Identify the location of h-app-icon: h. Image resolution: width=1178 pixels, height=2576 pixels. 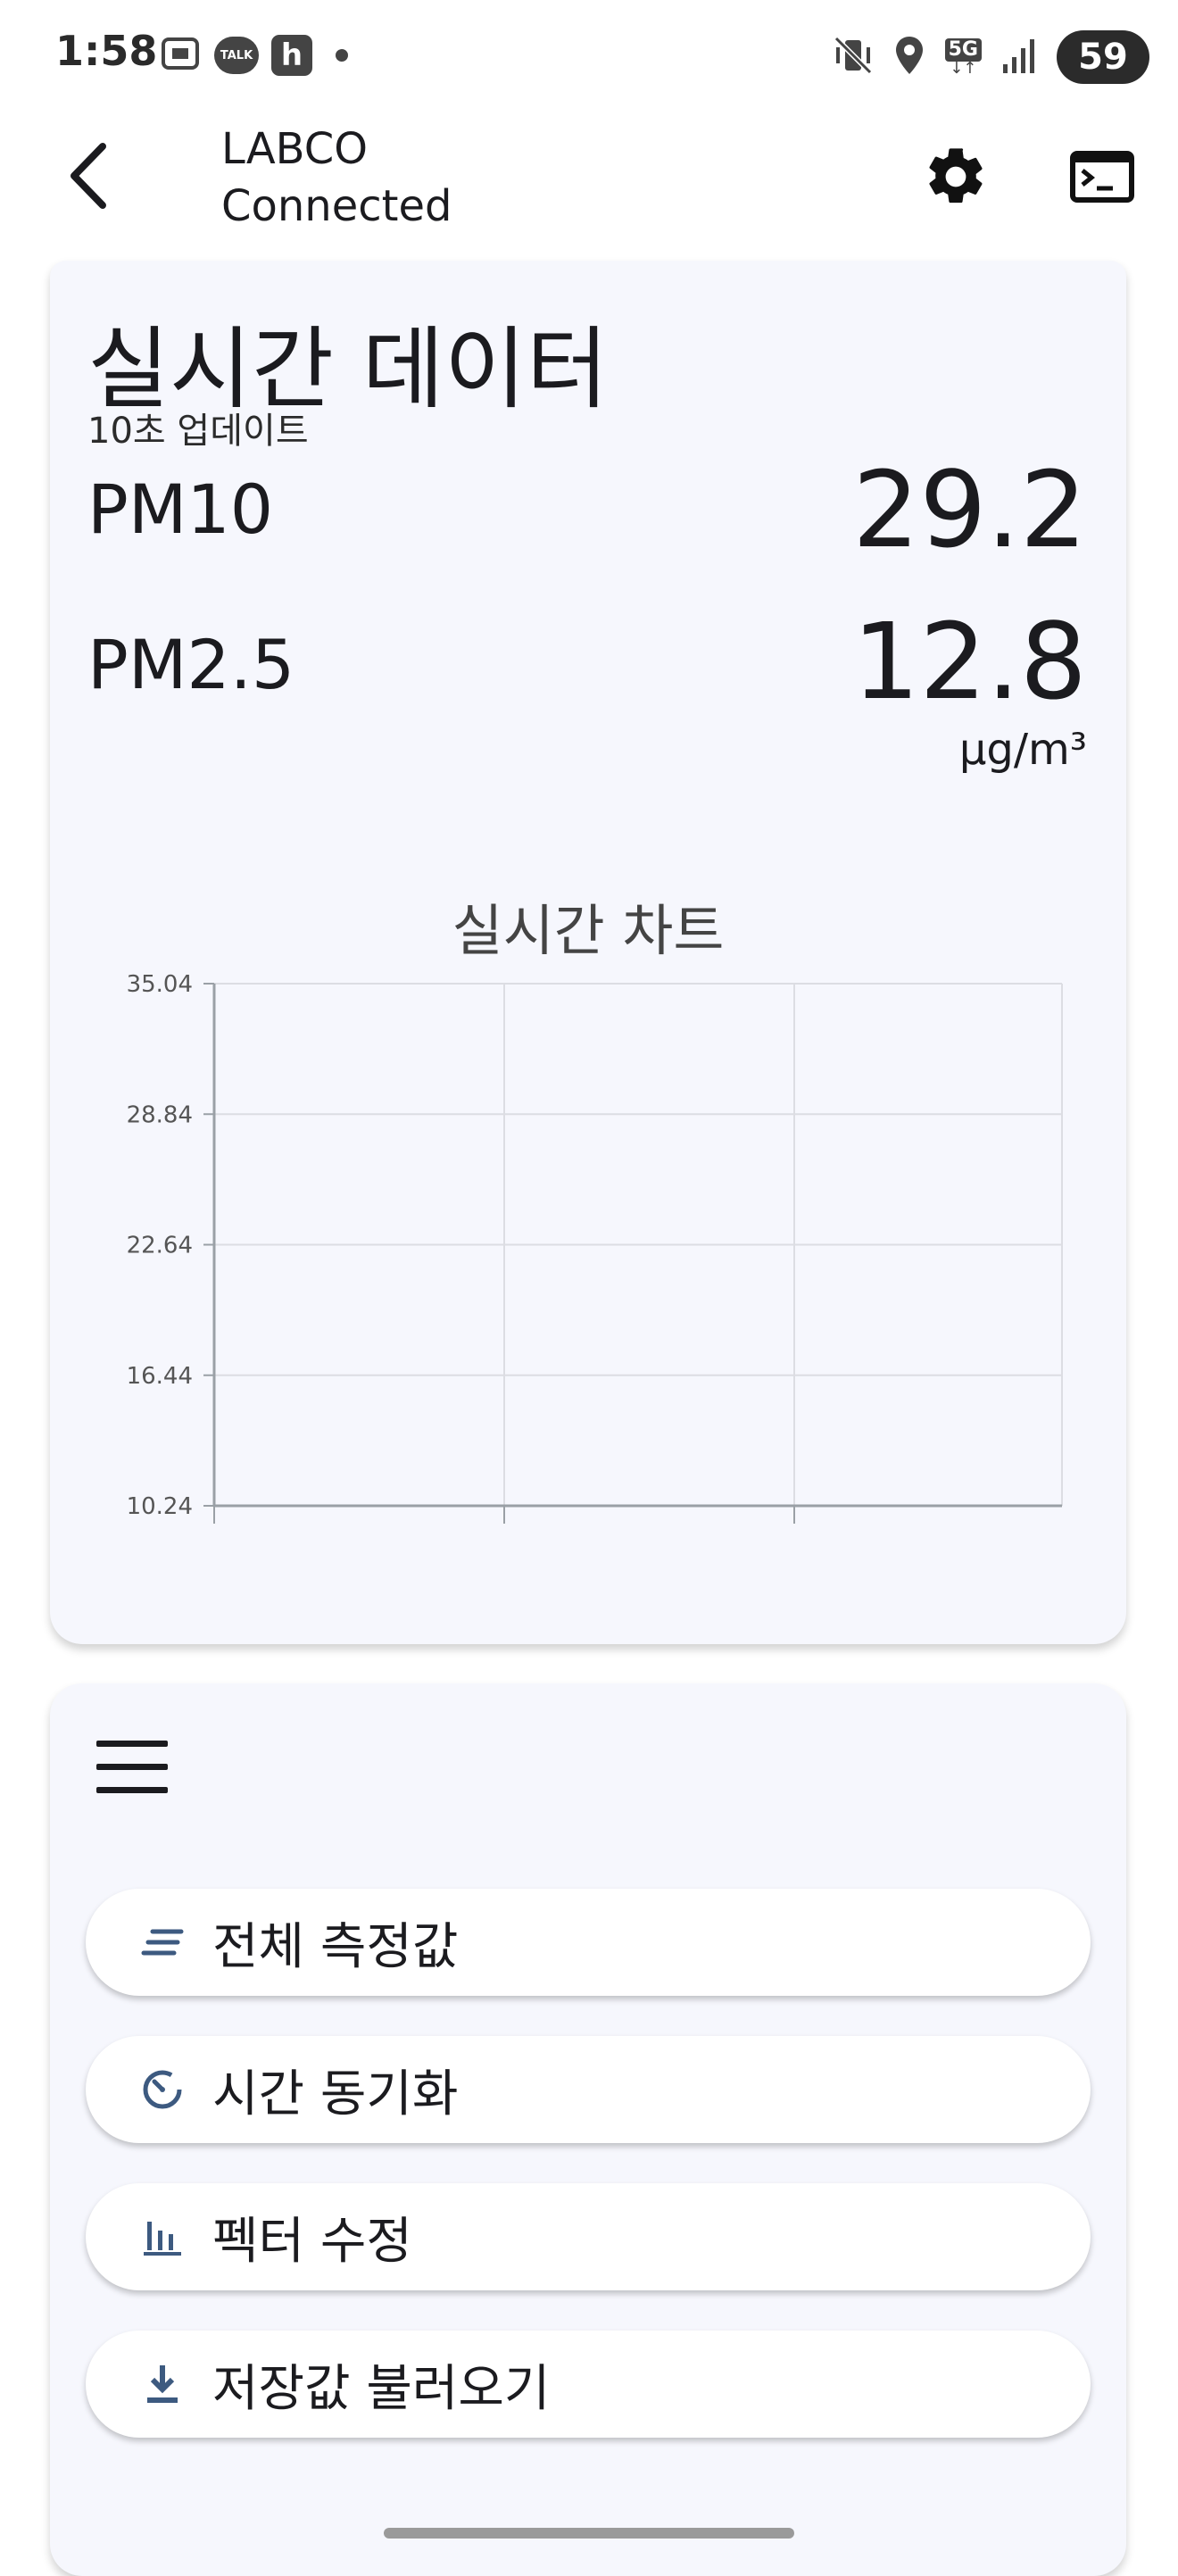
(291, 56).